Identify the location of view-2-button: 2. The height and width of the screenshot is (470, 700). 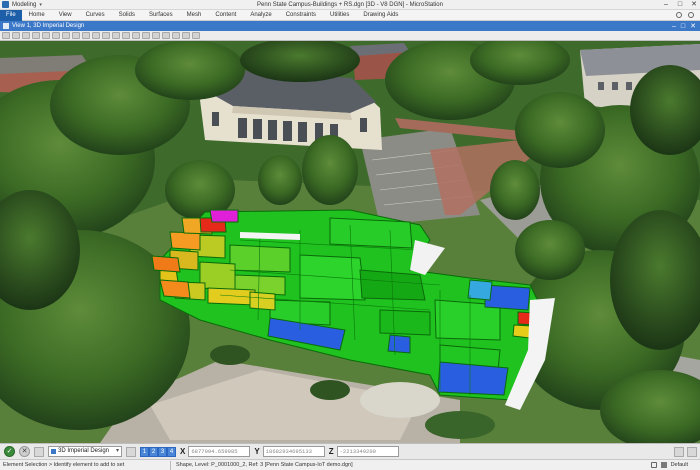
(154, 451).